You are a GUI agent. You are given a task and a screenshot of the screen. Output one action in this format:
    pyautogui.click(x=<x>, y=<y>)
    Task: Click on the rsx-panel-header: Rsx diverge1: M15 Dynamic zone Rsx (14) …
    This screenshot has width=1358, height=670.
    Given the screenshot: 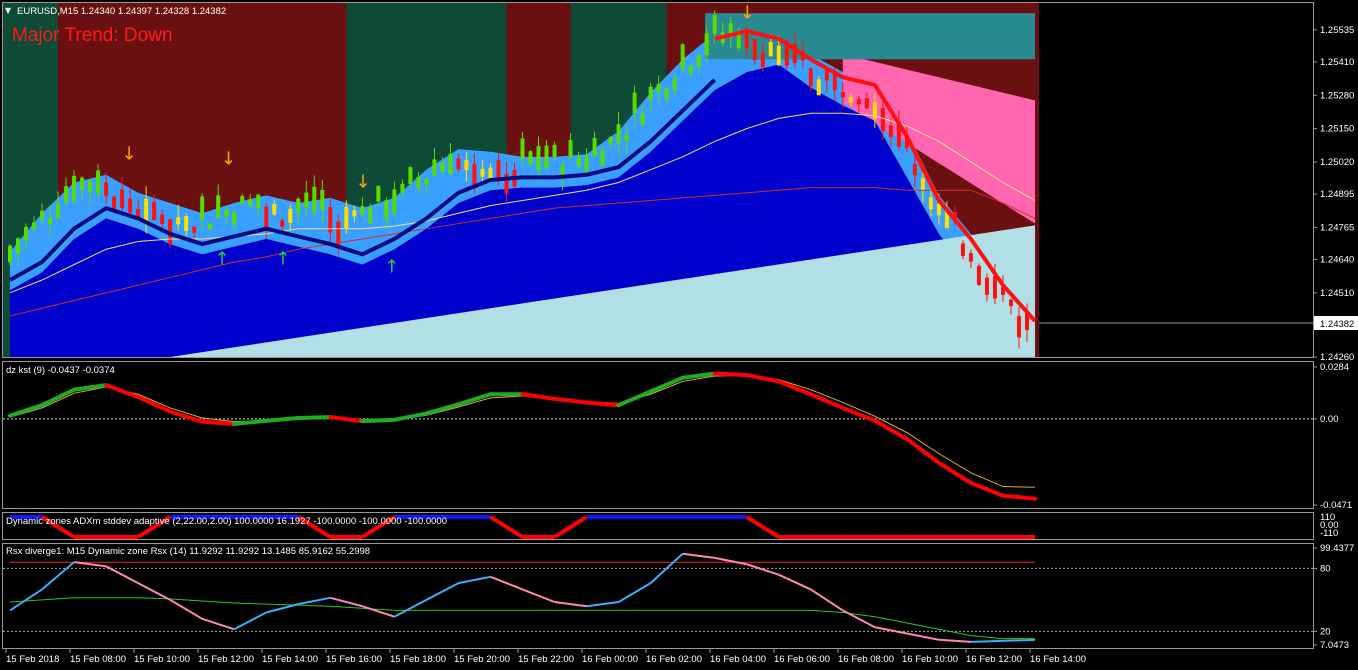 What is the action you would take?
    pyautogui.click(x=188, y=551)
    